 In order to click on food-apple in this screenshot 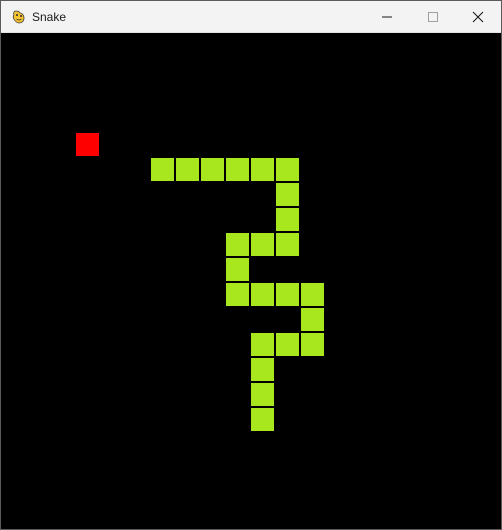, I will do `click(87, 144)`.